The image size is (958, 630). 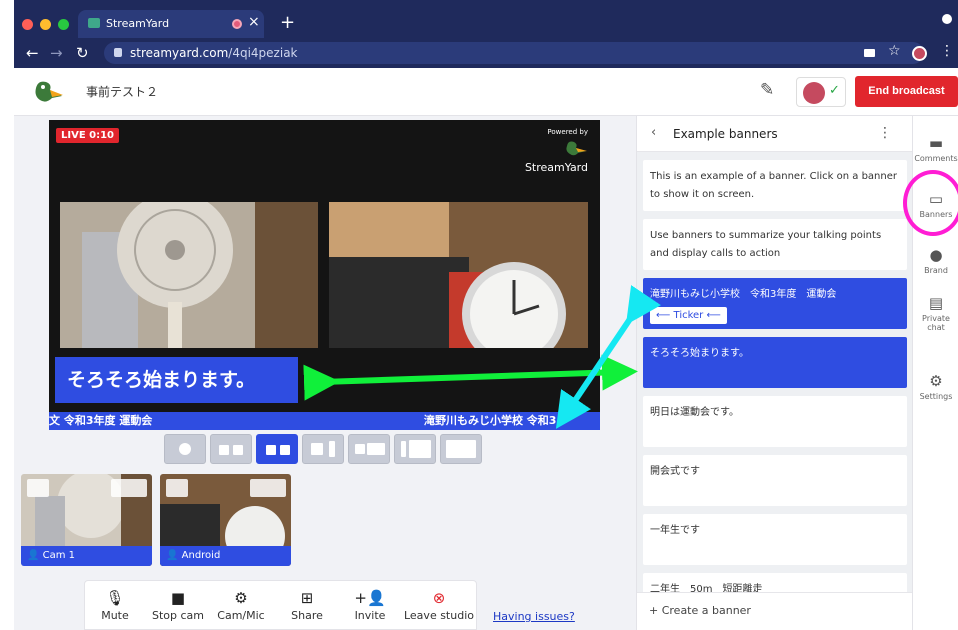 I want to click on end-broadcast-button: End broadcast, so click(x=906, y=91).